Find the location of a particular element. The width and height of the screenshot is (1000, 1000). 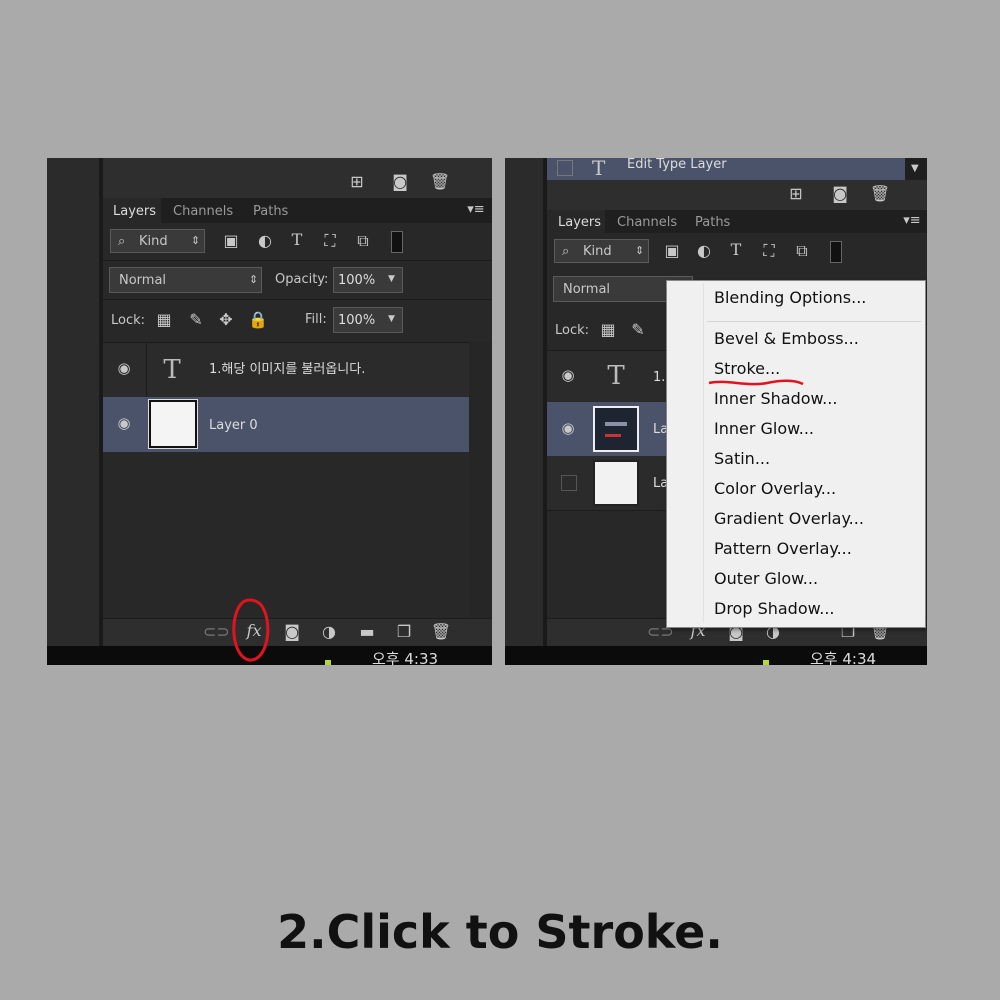

scrollbar-track is located at coordinates (480, 480).